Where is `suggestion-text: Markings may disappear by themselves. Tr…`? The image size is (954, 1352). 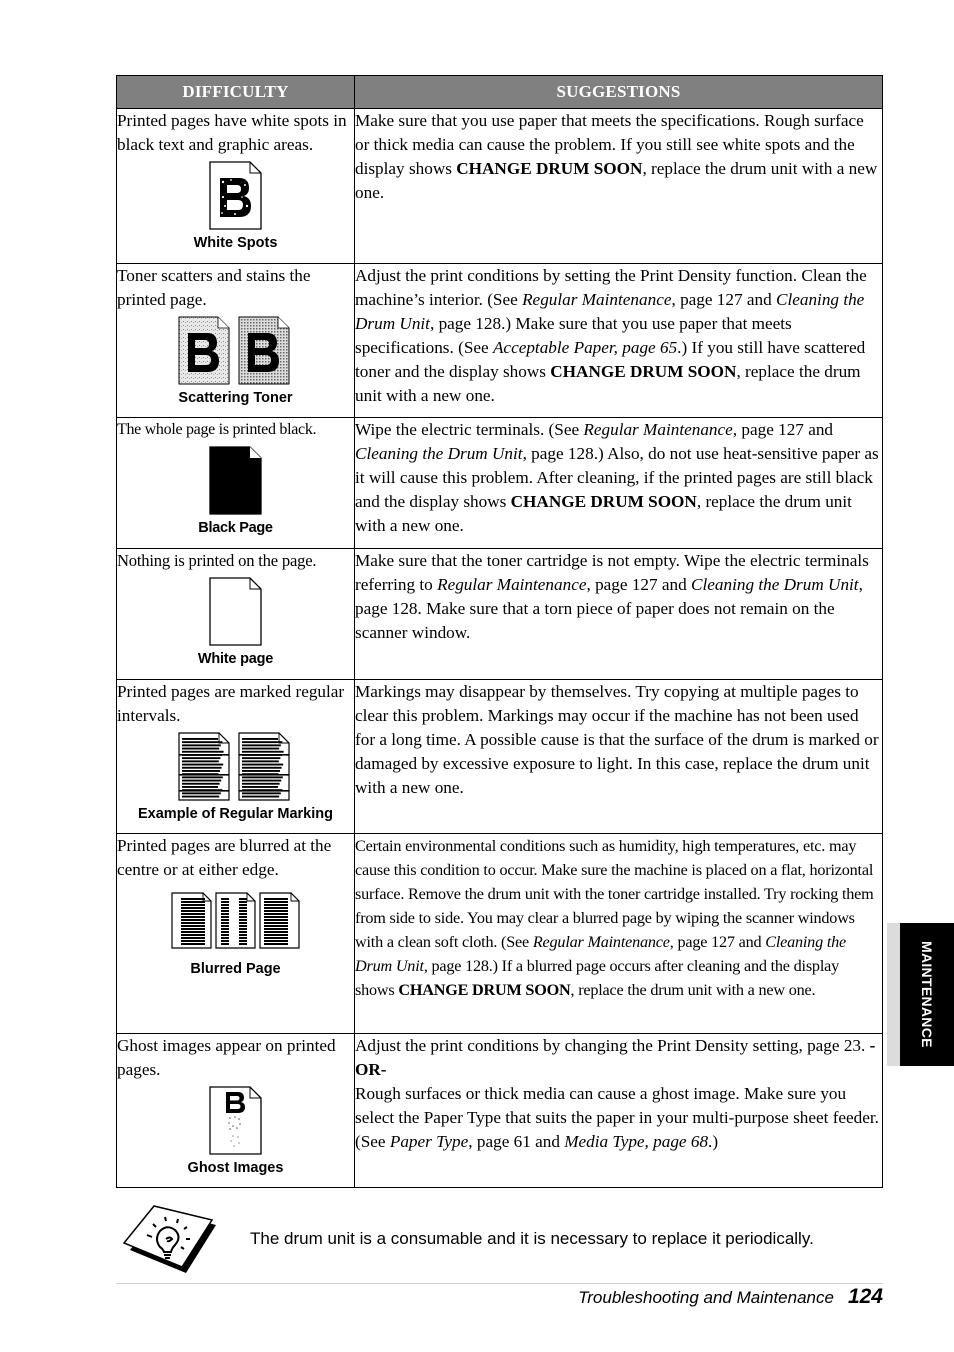 suggestion-text: Markings may disappear by themselves. Tr… is located at coordinates (618, 740).